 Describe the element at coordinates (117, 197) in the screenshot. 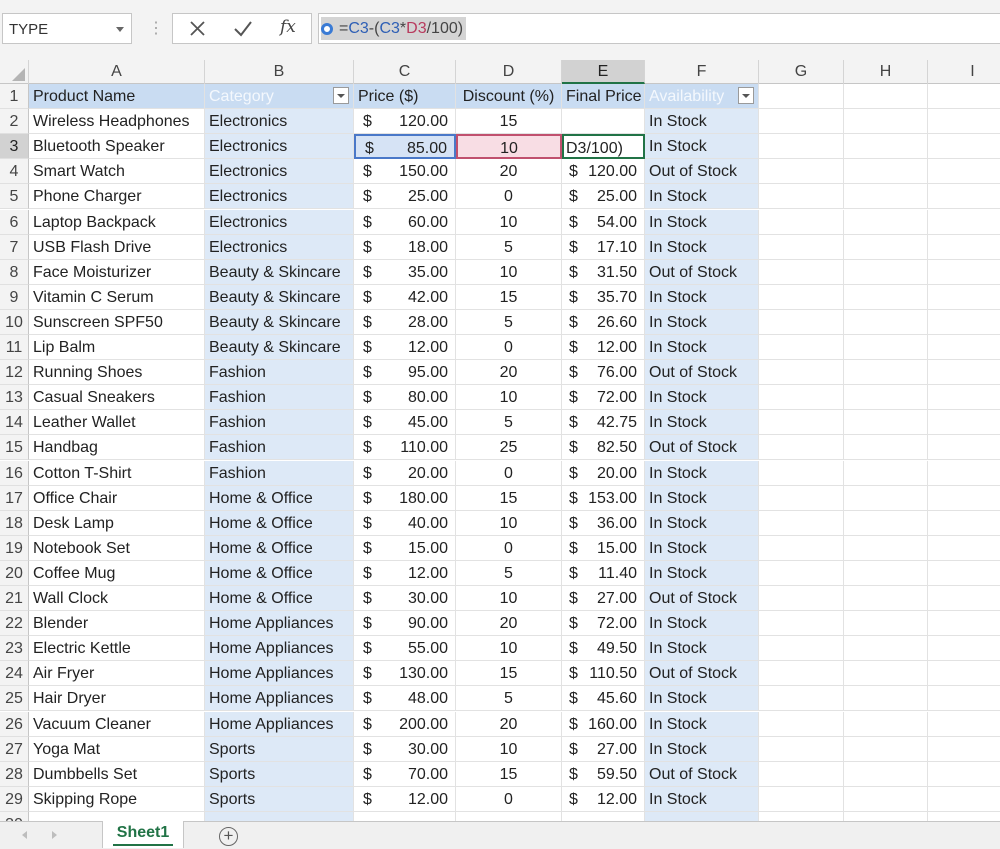

I see `cell-product-r5: Phone Charger` at that location.